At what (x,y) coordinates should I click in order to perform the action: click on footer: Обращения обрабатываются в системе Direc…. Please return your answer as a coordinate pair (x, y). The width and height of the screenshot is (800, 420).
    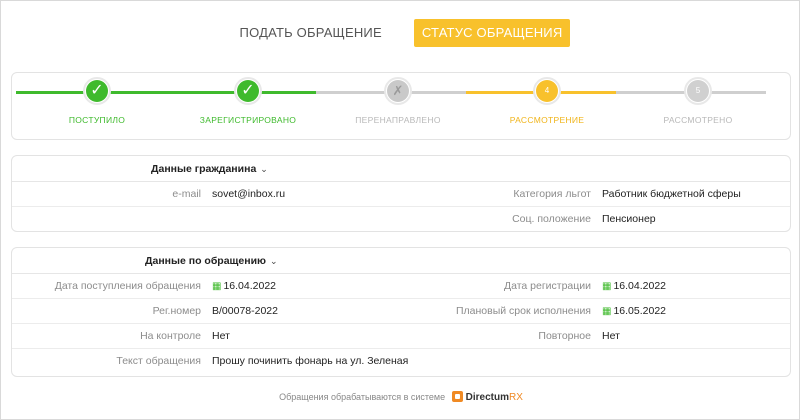
    Looking at the image, I should click on (400, 397).